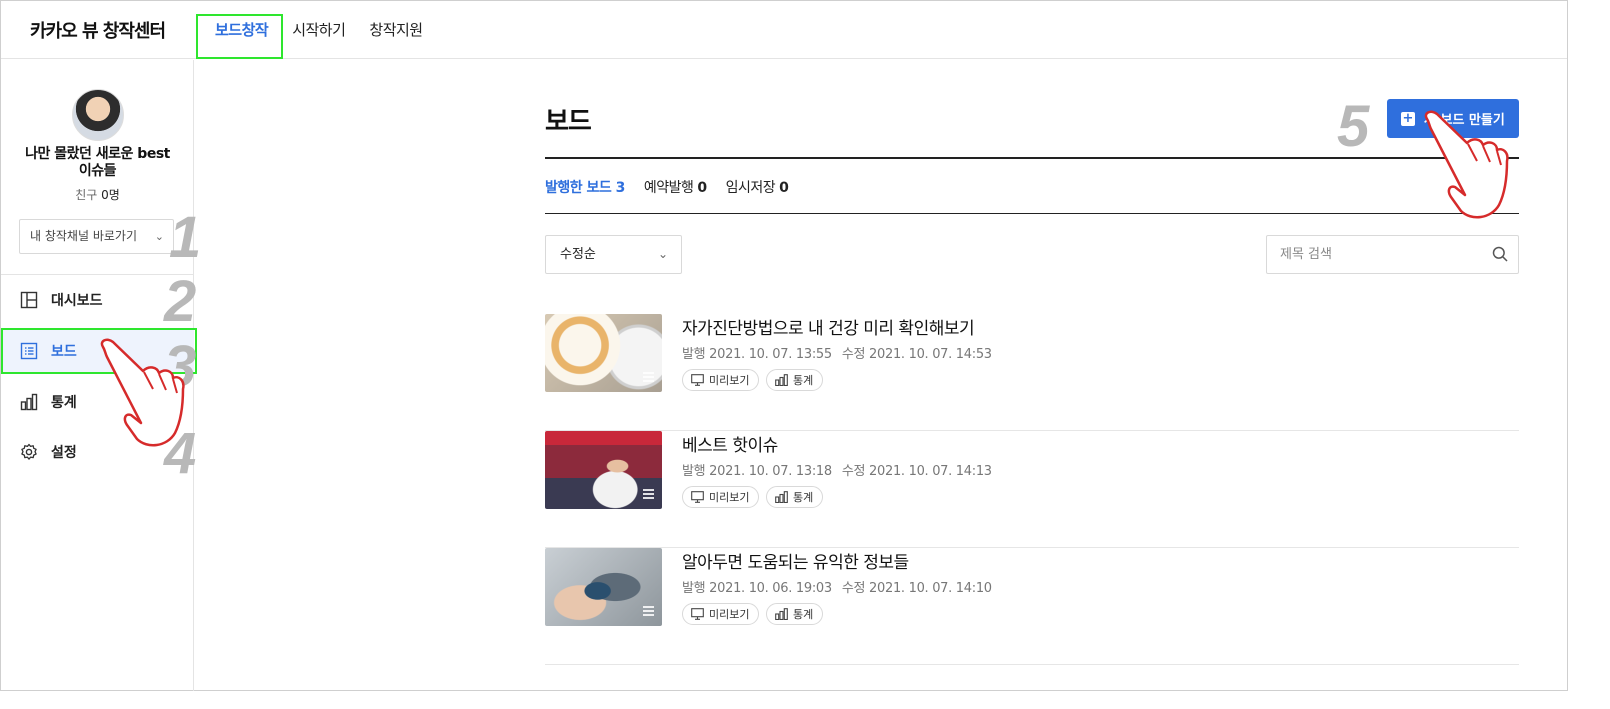 Image resolution: width=1610 pixels, height=709 pixels. I want to click on sort-select-value: 수정순, so click(578, 254).